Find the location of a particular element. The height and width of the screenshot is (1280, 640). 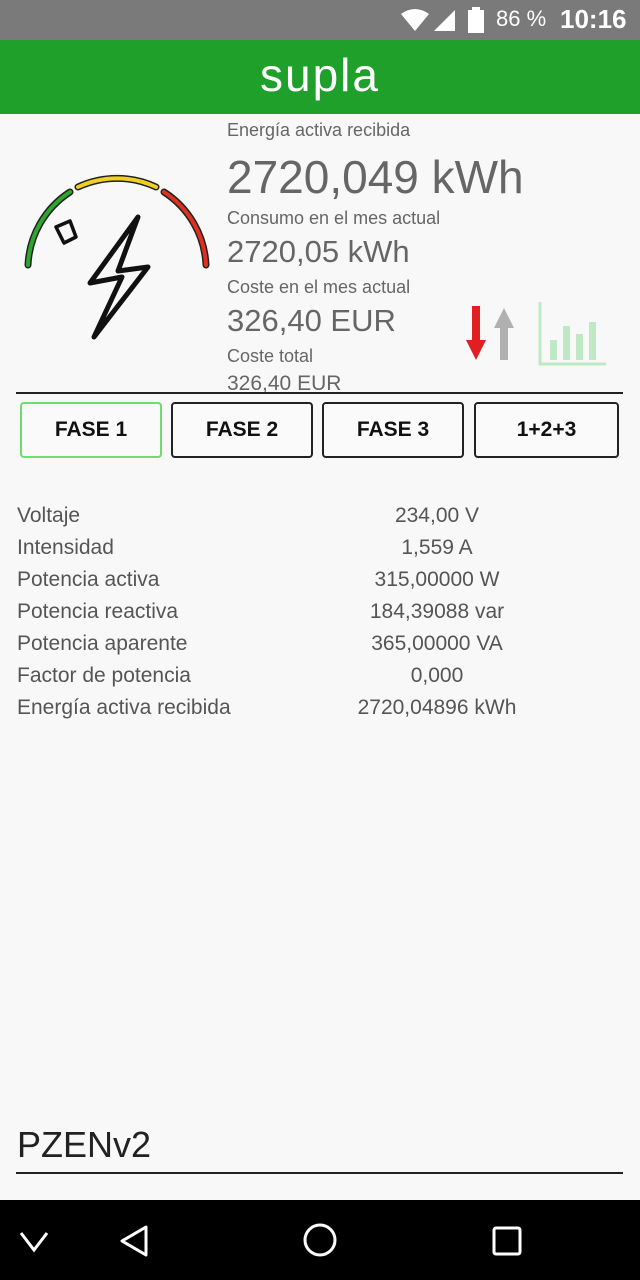

measurement-value: 184,39088 var is located at coordinates (437, 611).